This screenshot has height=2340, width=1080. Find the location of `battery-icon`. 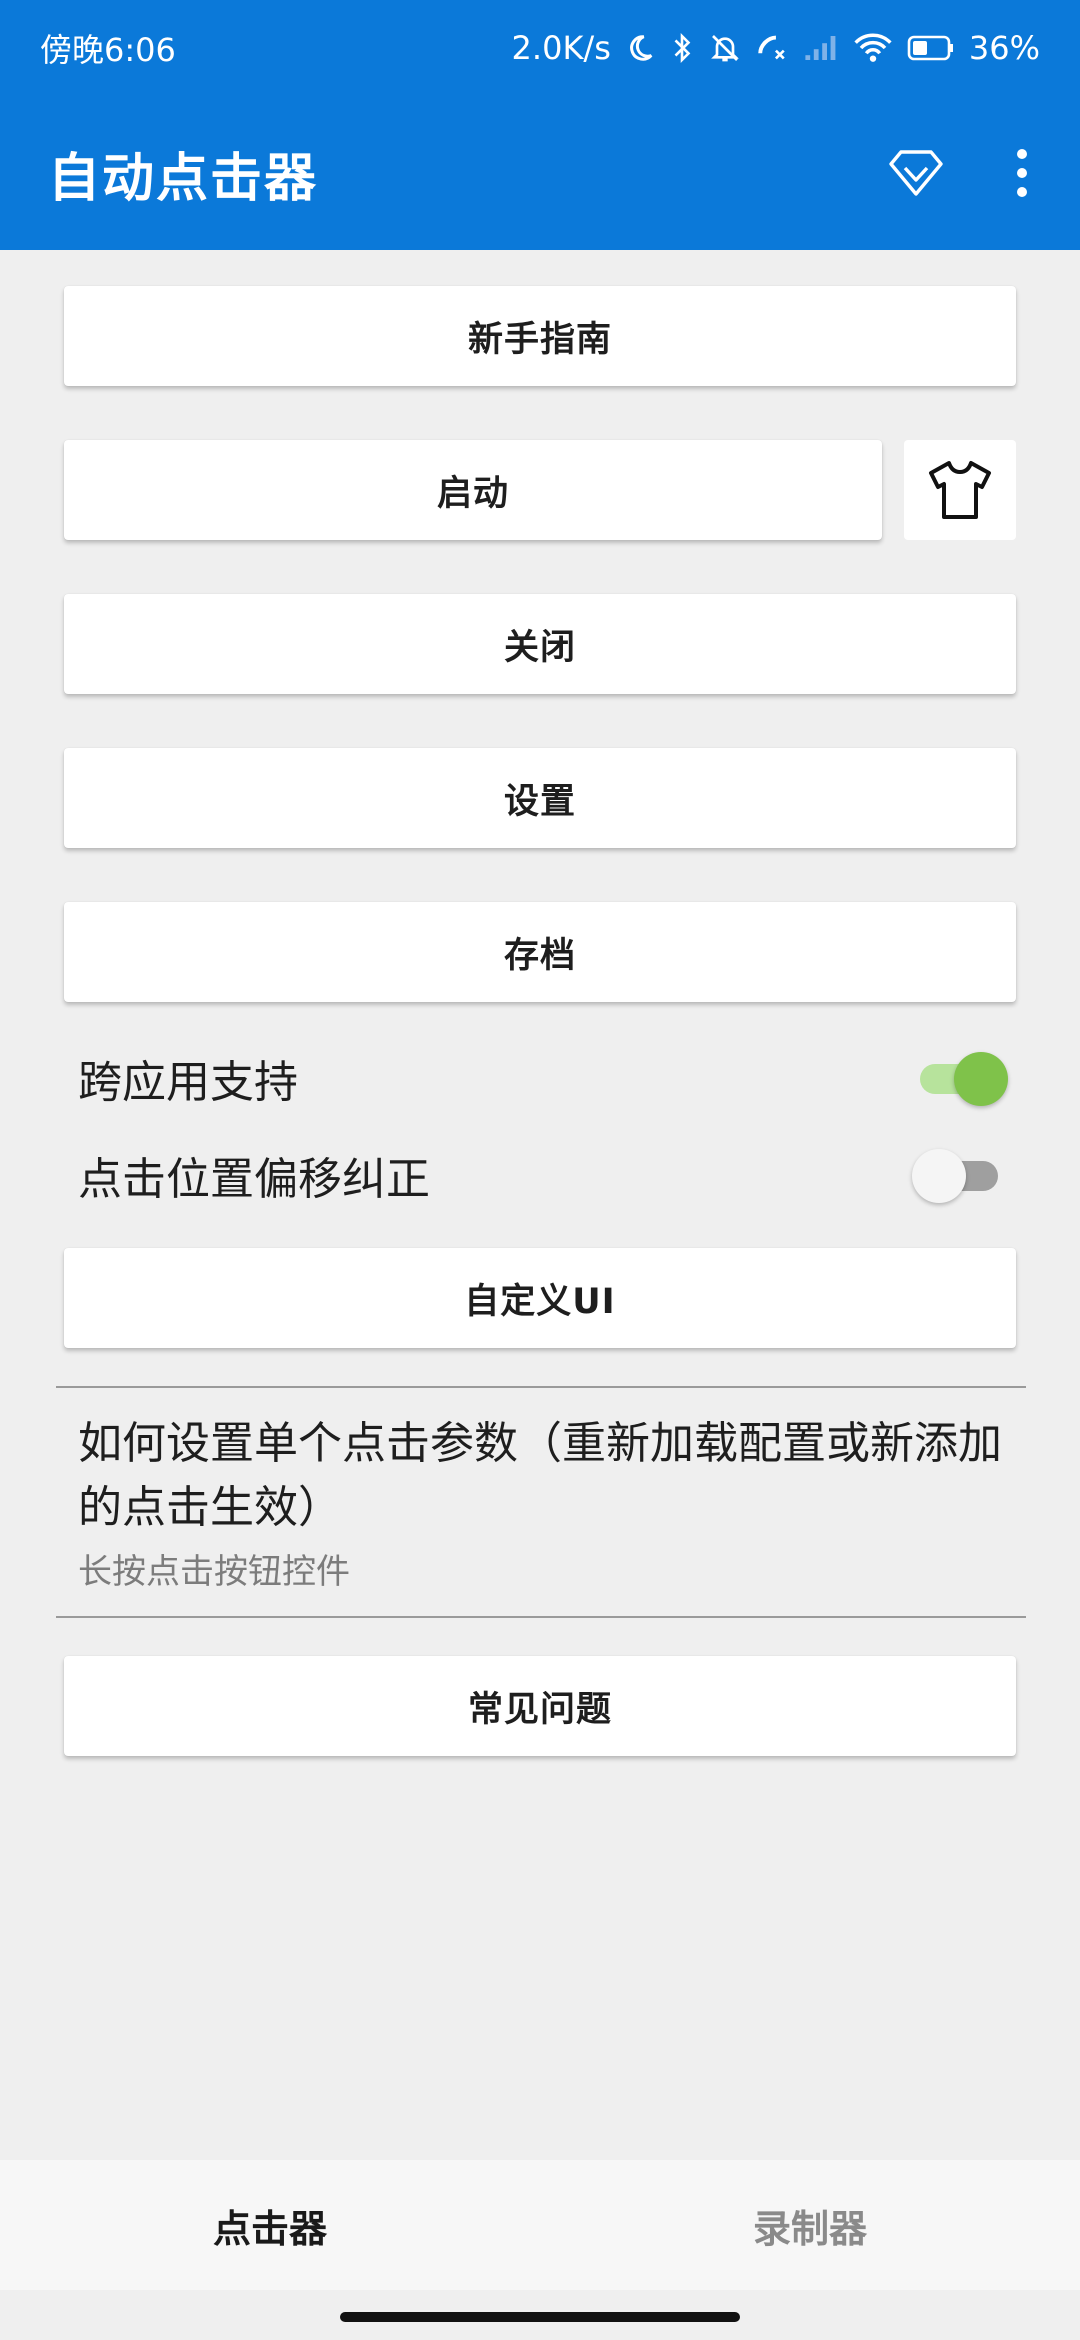

battery-icon is located at coordinates (930, 48).